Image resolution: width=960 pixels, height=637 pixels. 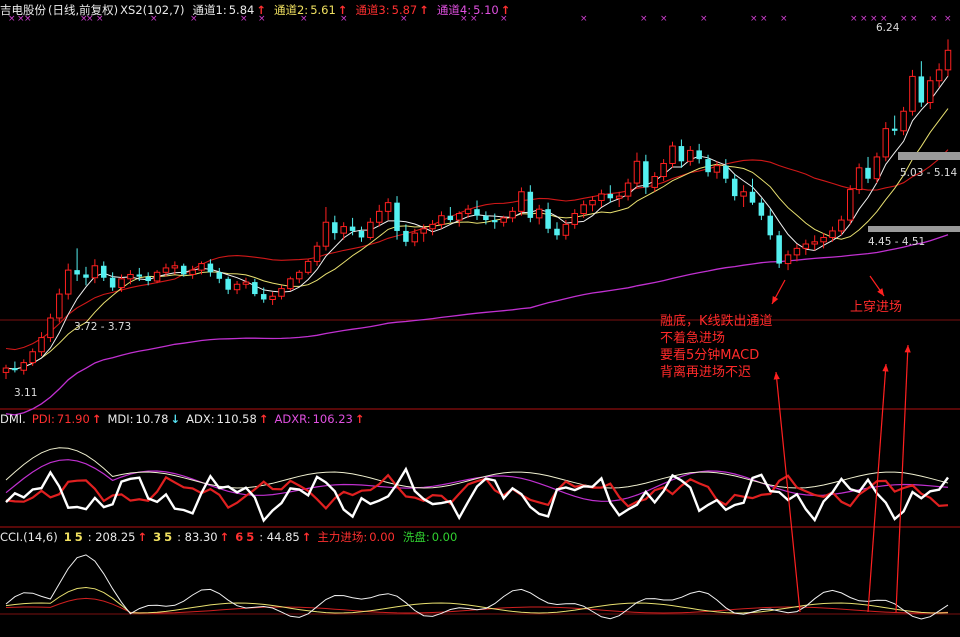 What do you see at coordinates (156, 10) in the screenshot?
I see `indicator-name: XS2(102,7)` at bounding box center [156, 10].